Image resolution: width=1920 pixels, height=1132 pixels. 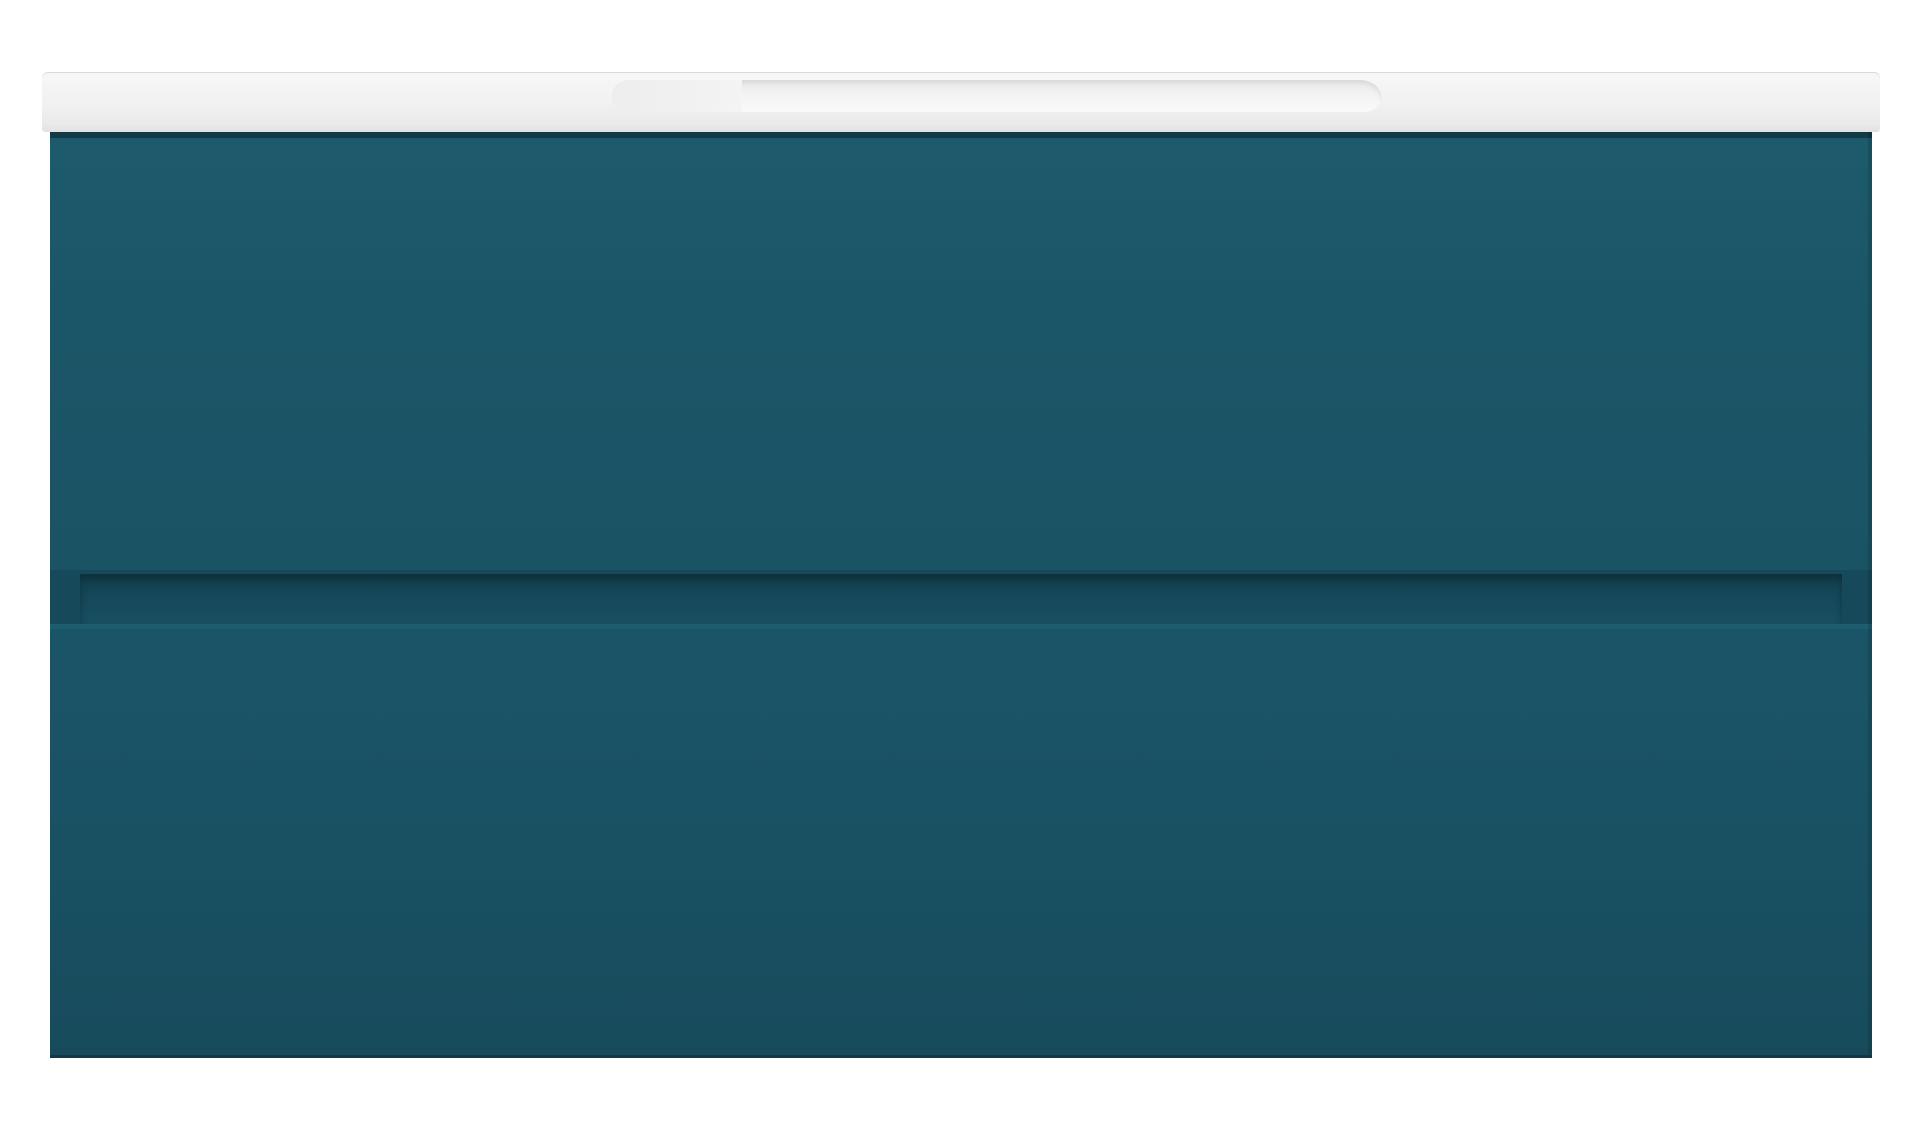 I want to click on handle-groove, so click(x=961, y=599).